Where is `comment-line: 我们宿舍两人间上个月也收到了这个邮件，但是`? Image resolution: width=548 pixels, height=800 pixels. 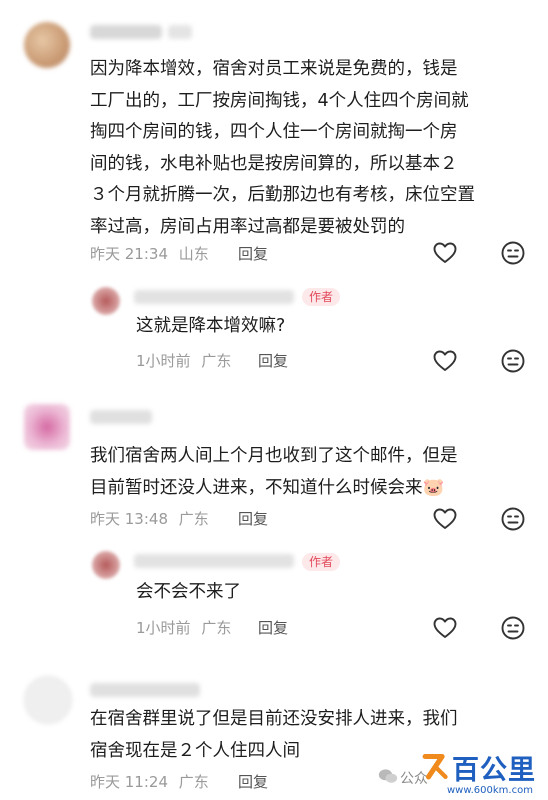
comment-line: 我们宿舍两人间上个月也收到了这个邮件，但是 is located at coordinates (274, 456).